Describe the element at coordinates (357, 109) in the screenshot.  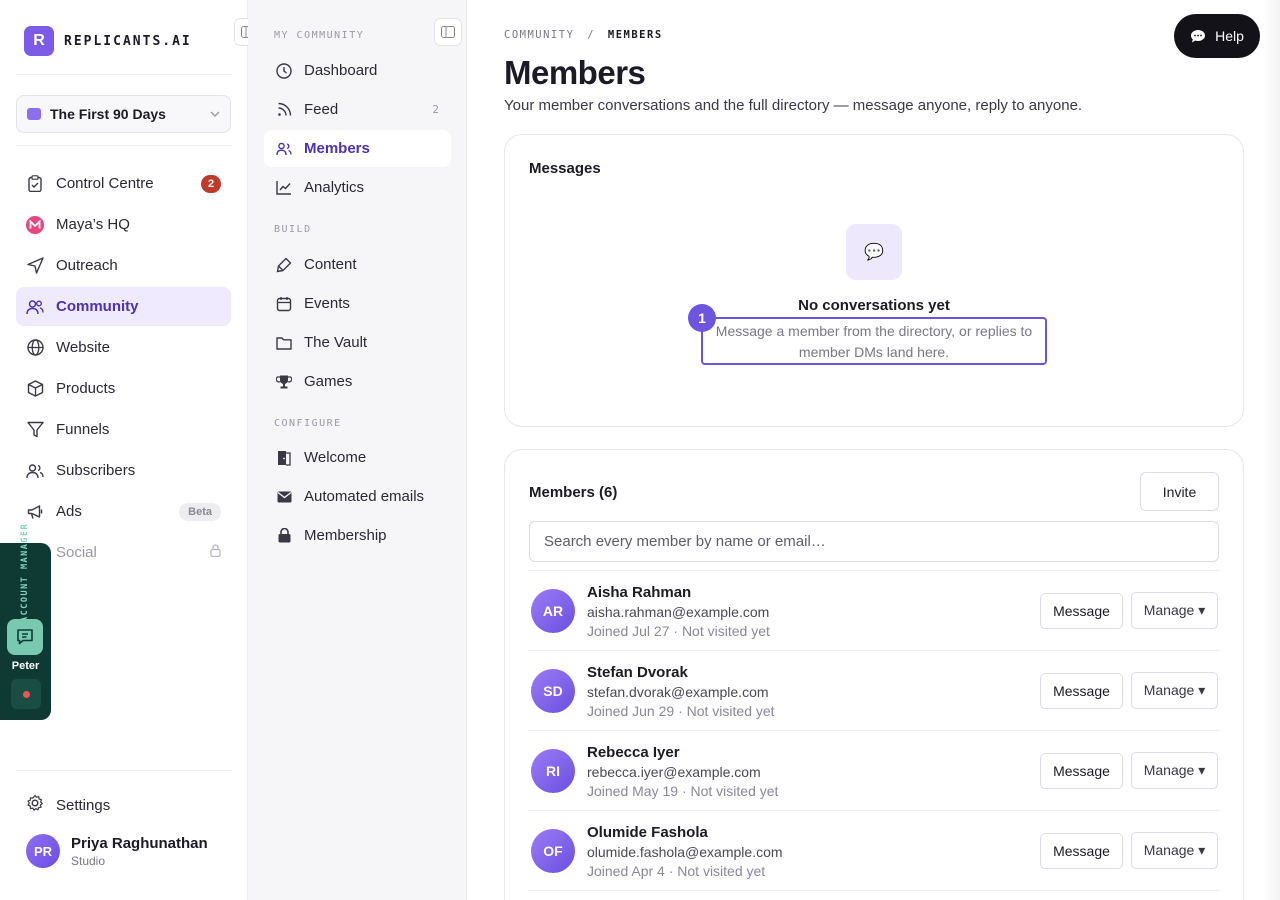
I see `subnav-item-feed: Feed 2` at that location.